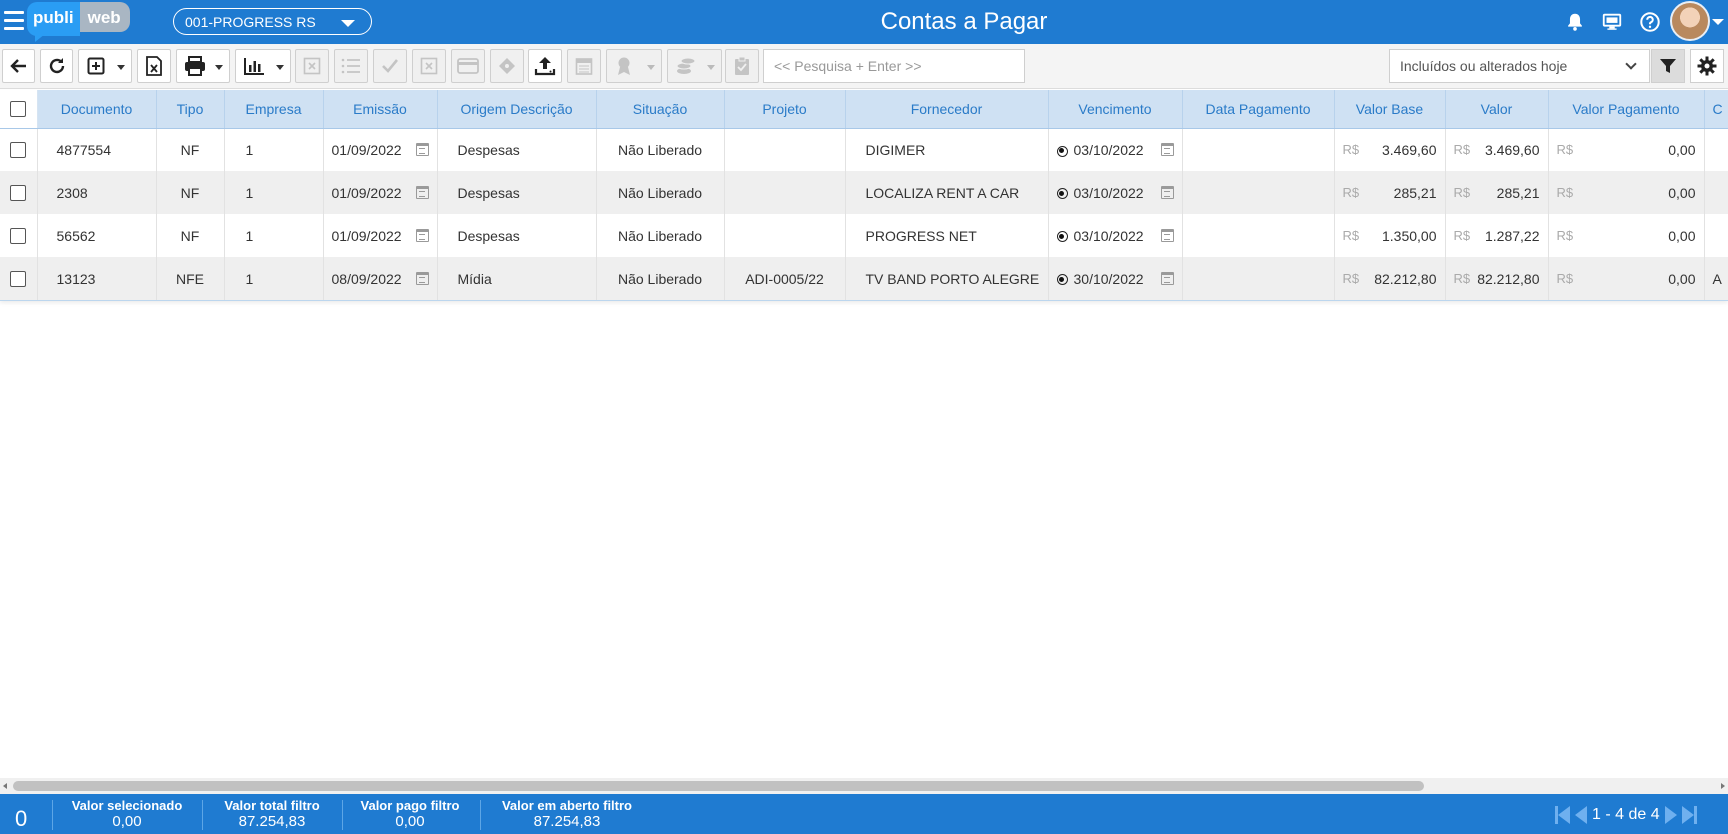 The image size is (1728, 834). I want to click on pagination-text: 1 - 4 de 4, so click(1626, 814).